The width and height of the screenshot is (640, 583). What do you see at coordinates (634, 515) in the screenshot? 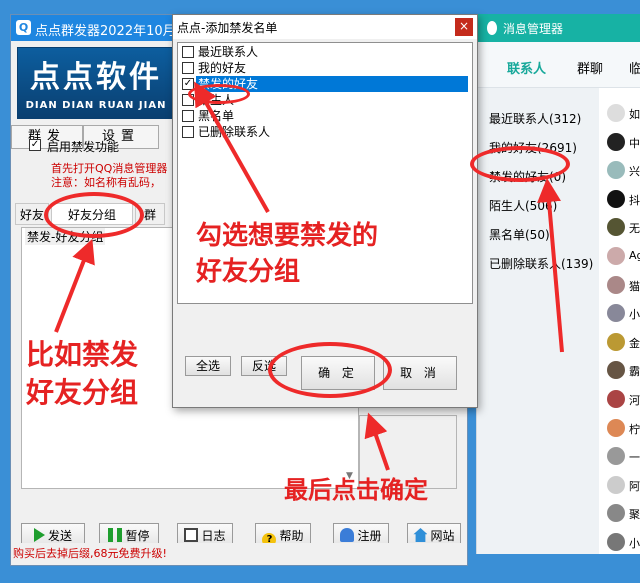
I see `friend-name: 聚` at bounding box center [634, 515].